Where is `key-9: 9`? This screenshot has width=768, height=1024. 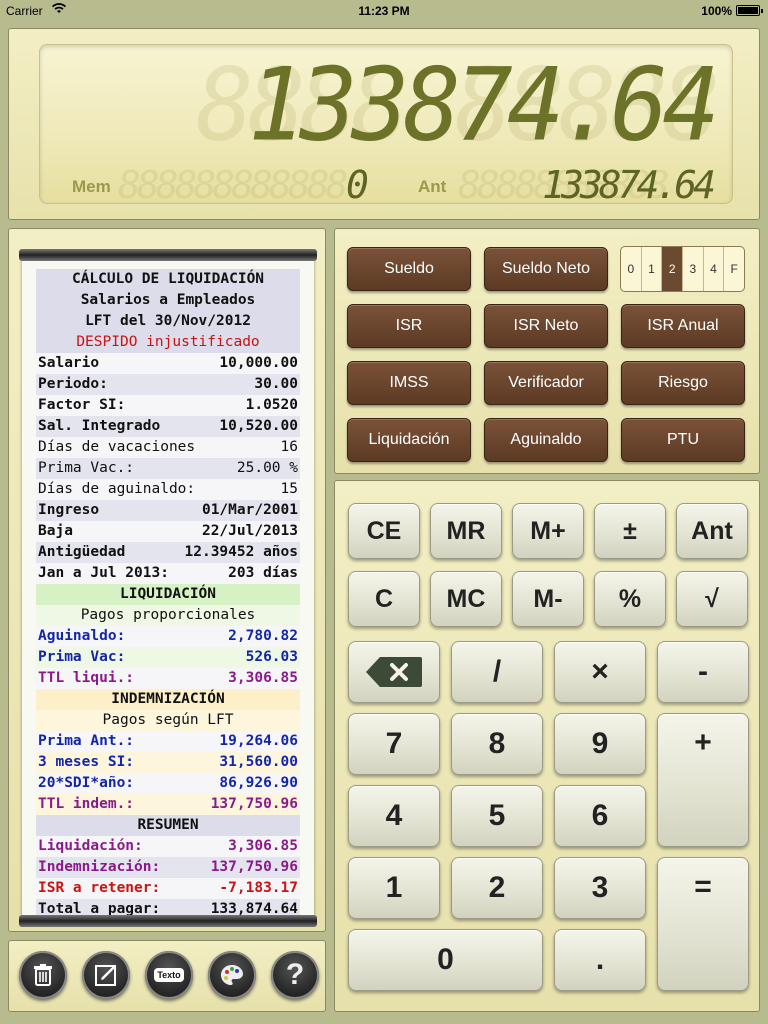
key-9: 9 is located at coordinates (600, 744).